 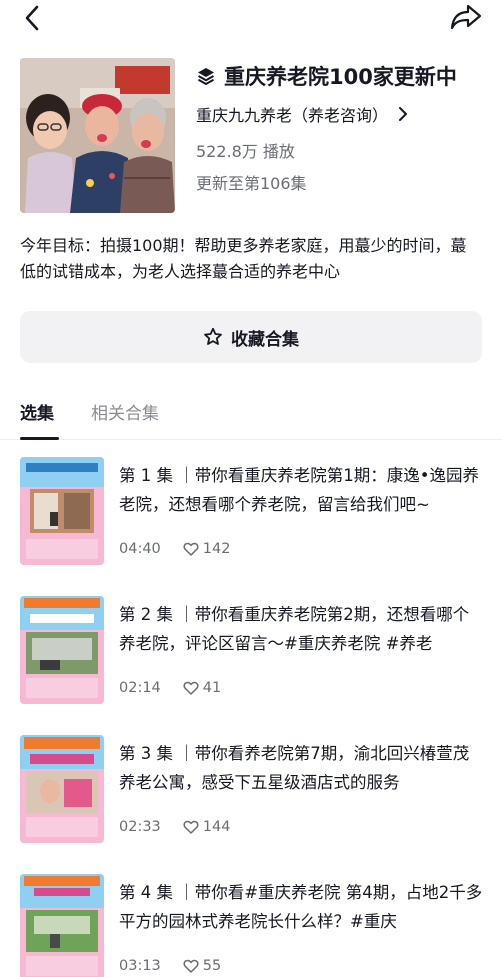 What do you see at coordinates (140, 827) in the screenshot?
I see `episode-duration: 02:33` at bounding box center [140, 827].